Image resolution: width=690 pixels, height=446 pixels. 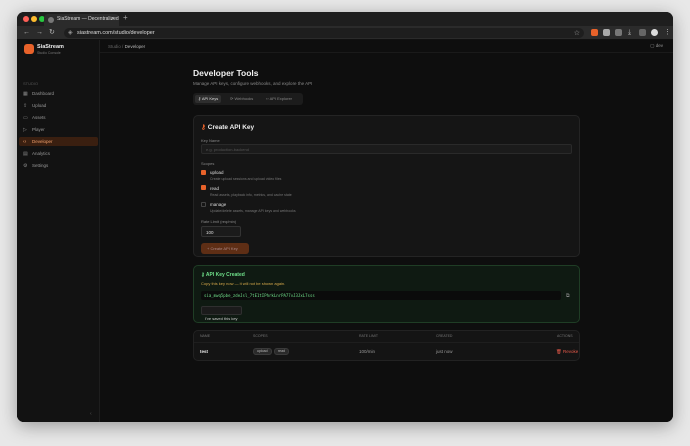 What do you see at coordinates (654, 32) in the screenshot?
I see `profile-avatar-icon` at bounding box center [654, 32].